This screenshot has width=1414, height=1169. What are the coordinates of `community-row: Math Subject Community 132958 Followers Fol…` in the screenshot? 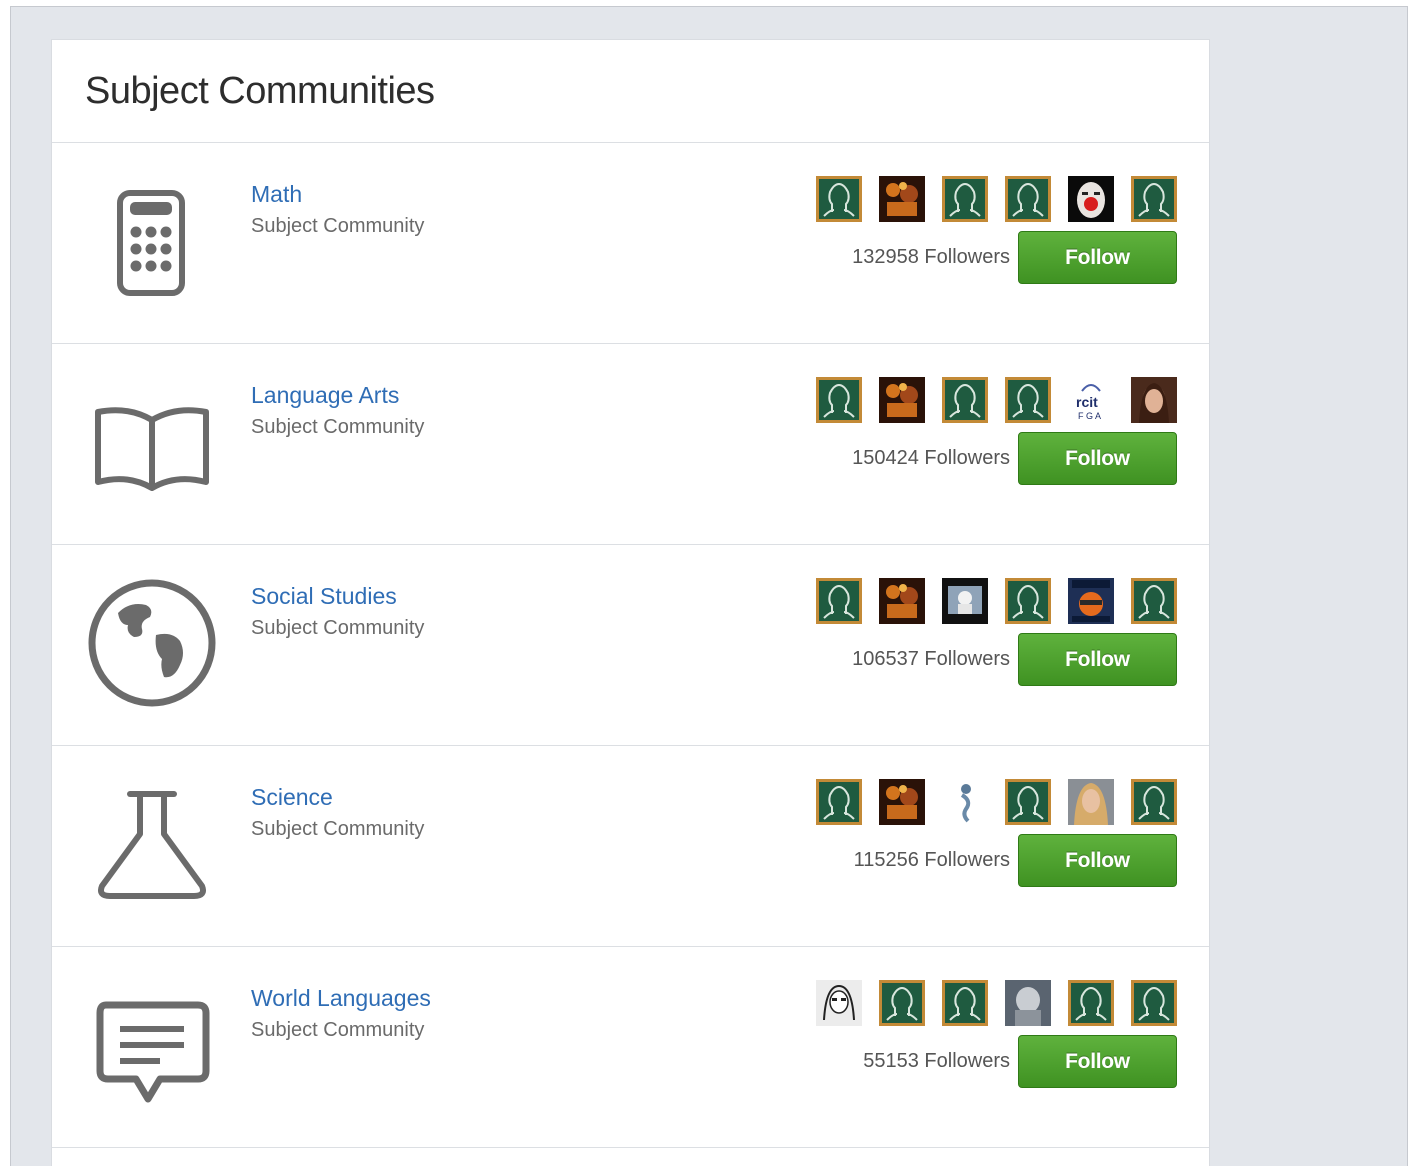 It's located at (630, 243).